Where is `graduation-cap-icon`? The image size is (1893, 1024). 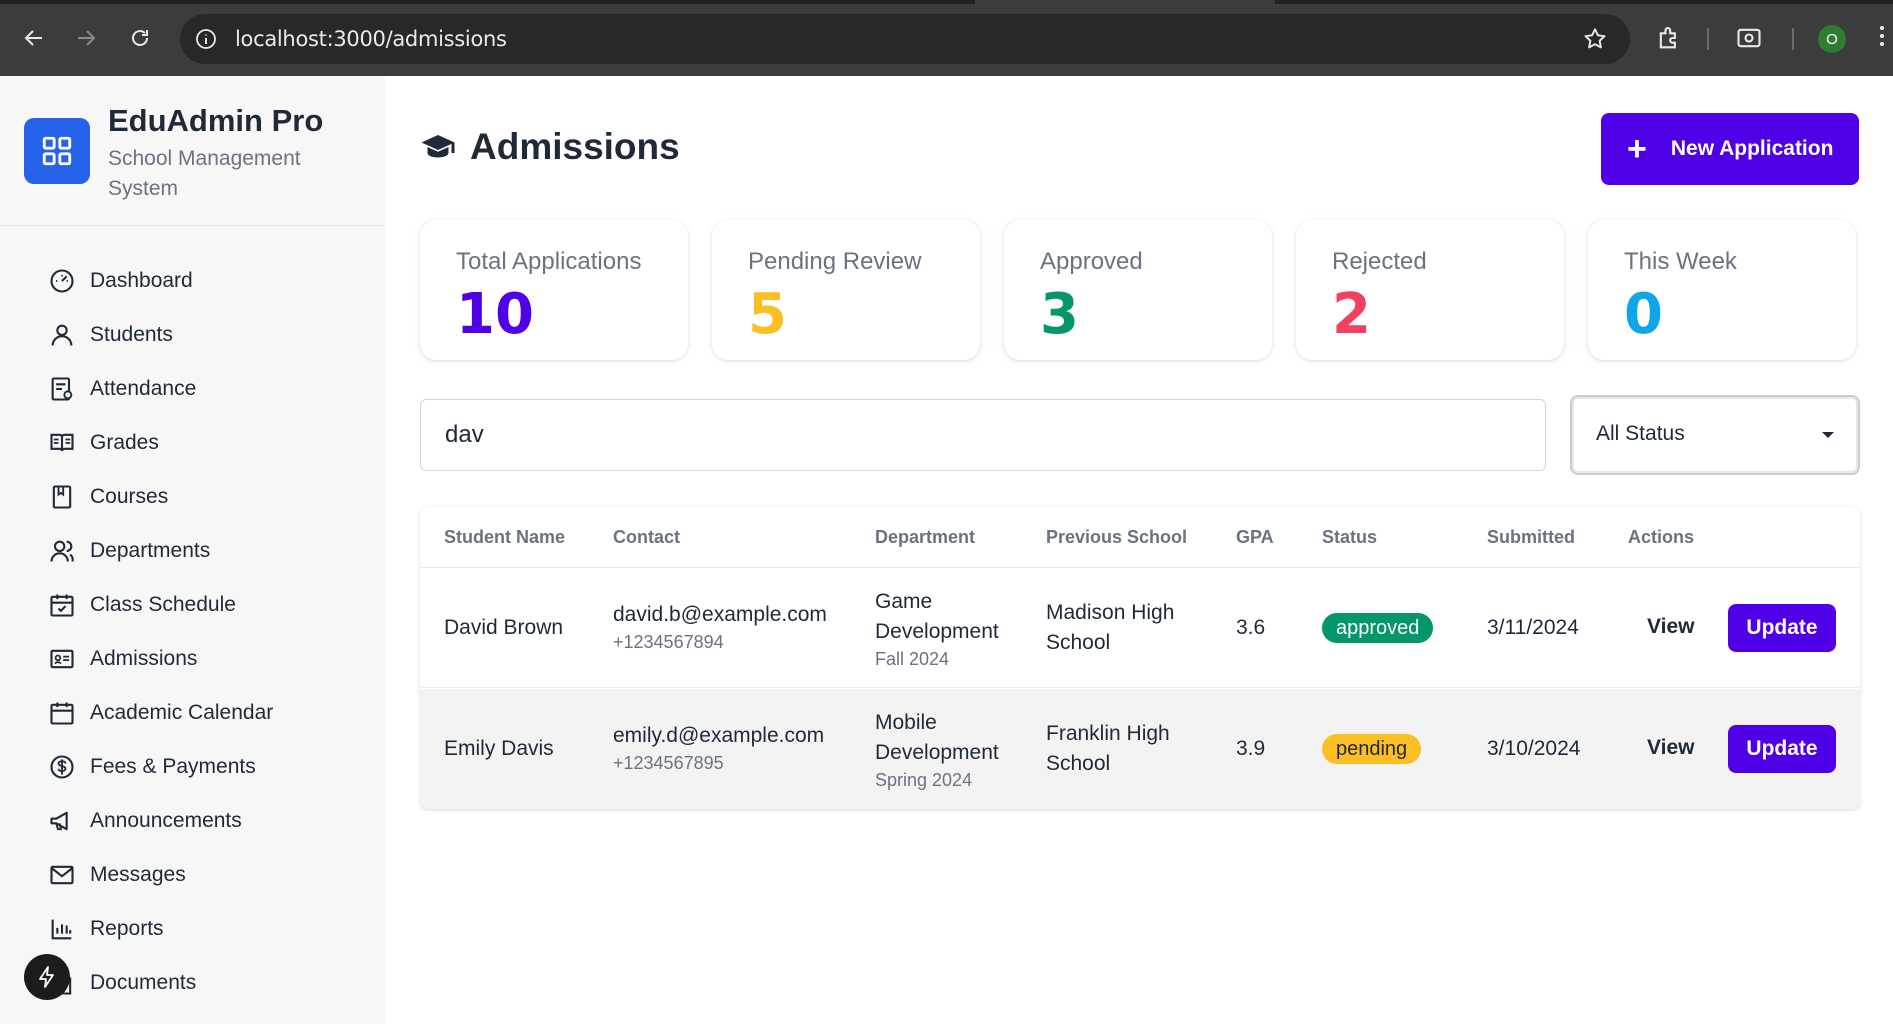 graduation-cap-icon is located at coordinates (438, 146).